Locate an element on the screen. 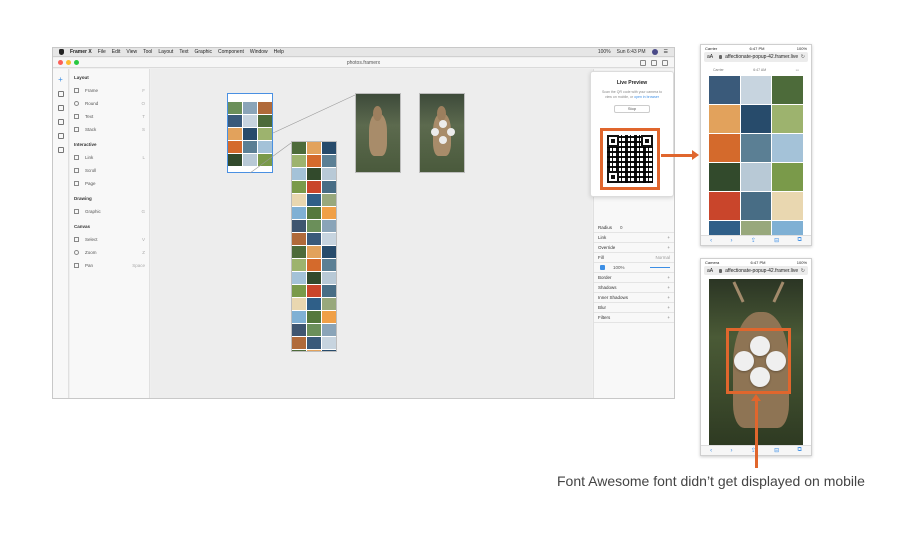 This screenshot has height=547, width=900. store-icon is located at coordinates (60, 136).